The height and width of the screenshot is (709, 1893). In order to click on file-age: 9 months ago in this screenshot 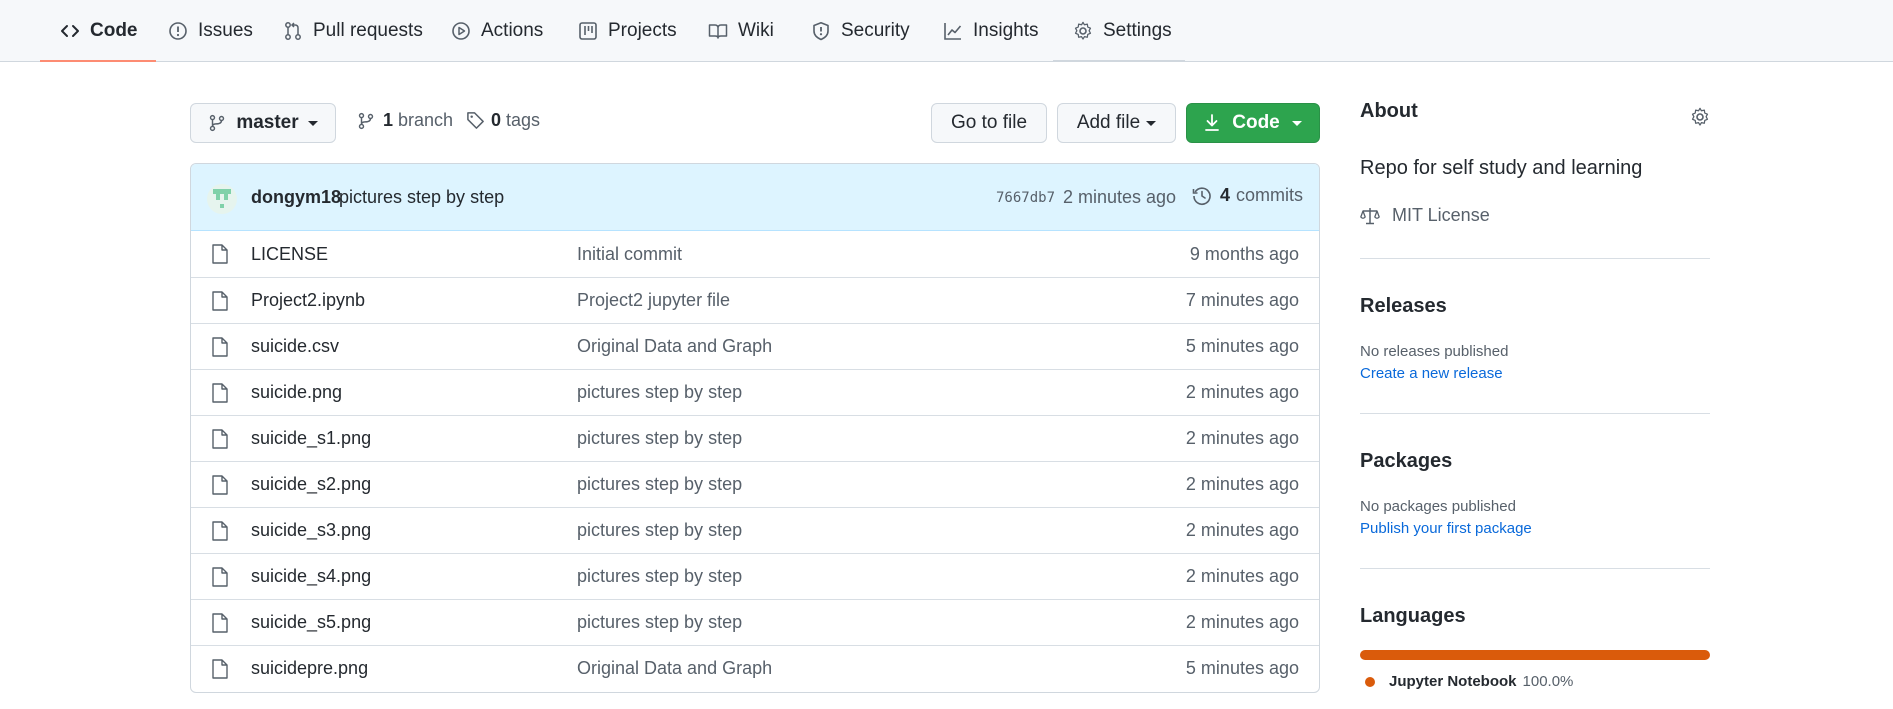, I will do `click(1244, 253)`.